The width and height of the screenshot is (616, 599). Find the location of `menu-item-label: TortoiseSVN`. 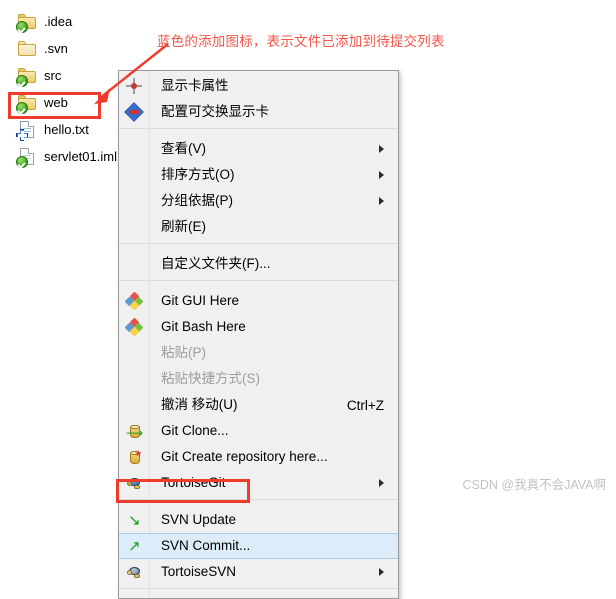

menu-item-label: TortoiseSVN is located at coordinates (199, 571).